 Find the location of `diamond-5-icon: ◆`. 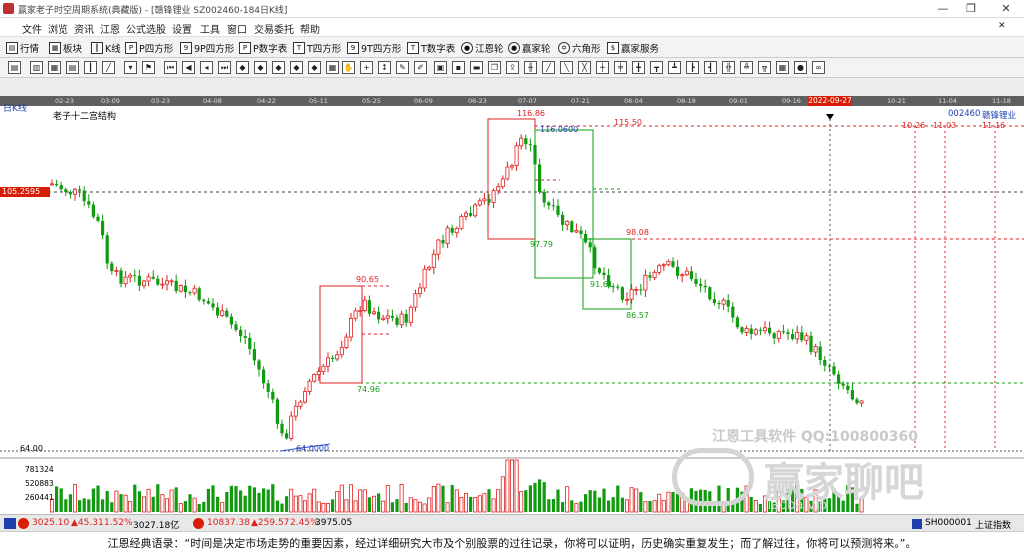

diamond-5-icon: ◆ is located at coordinates (314, 67).